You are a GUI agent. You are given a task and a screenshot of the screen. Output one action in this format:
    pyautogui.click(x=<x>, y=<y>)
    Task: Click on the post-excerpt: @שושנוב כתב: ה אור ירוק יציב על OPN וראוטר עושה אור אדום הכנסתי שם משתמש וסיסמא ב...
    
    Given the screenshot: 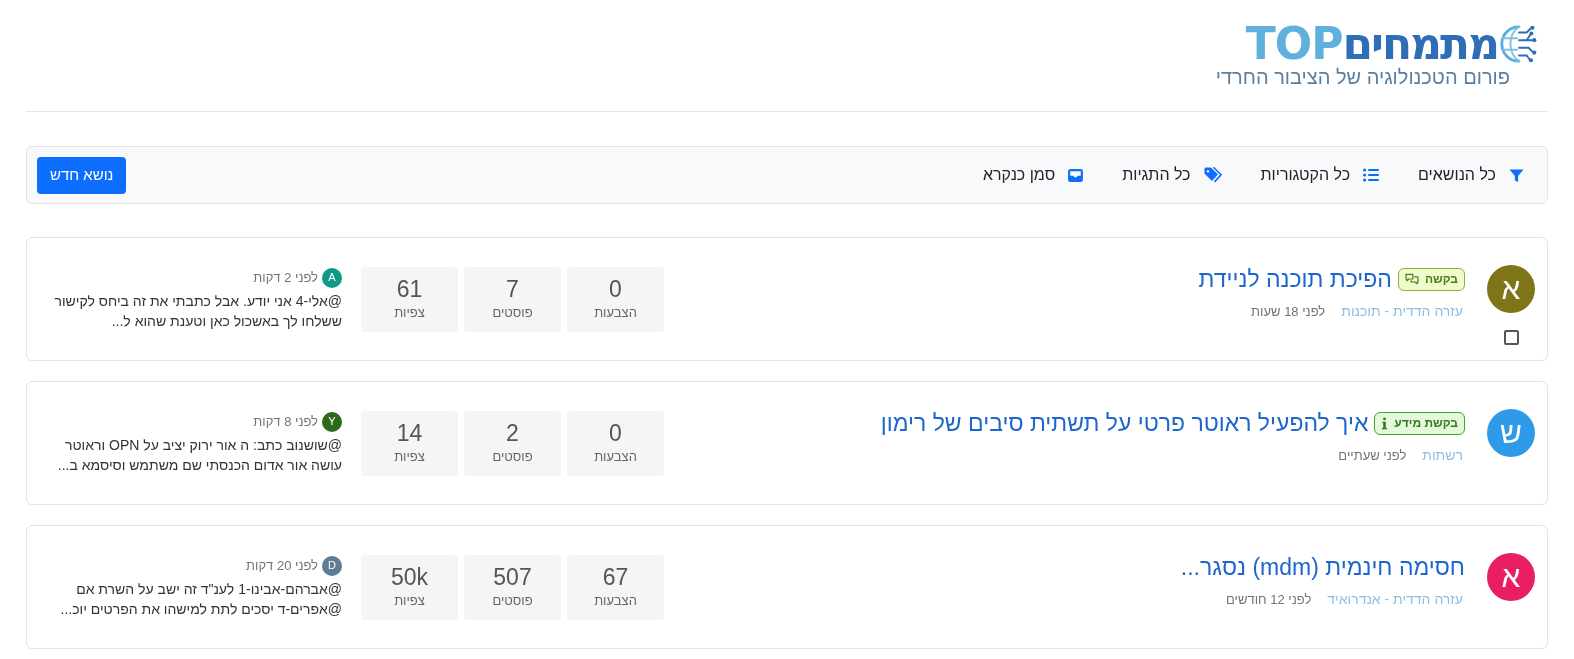 What is the action you would take?
    pyautogui.click(x=199, y=455)
    